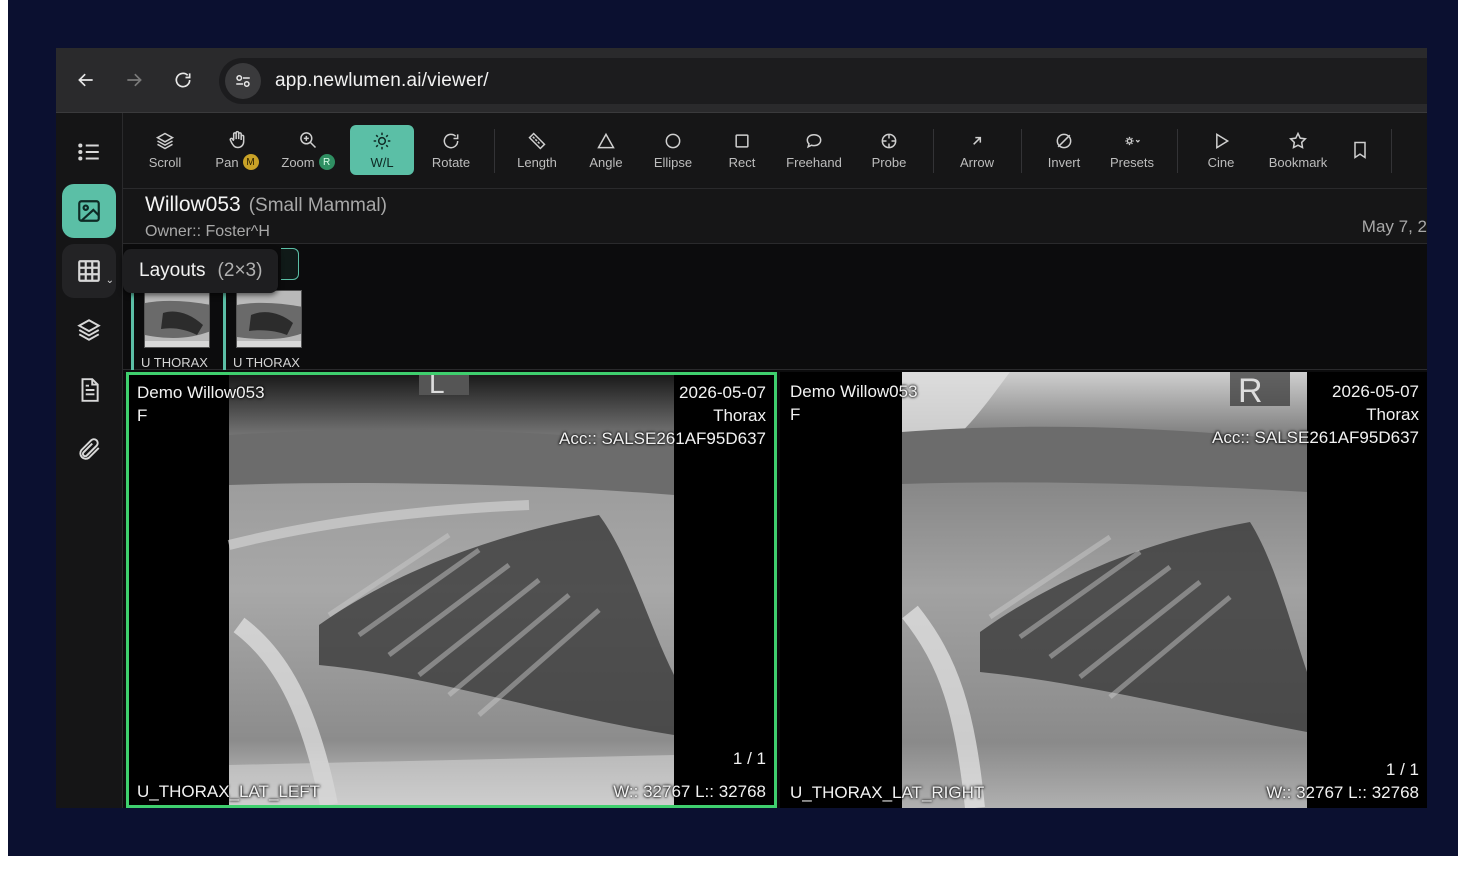 The image size is (1466, 872). I want to click on report-button, so click(89, 390).